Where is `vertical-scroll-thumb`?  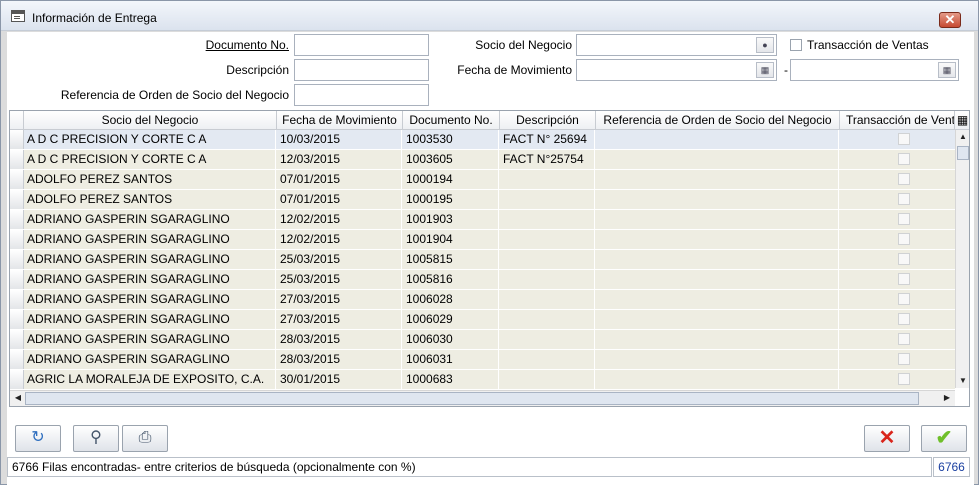
vertical-scroll-thumb is located at coordinates (963, 153).